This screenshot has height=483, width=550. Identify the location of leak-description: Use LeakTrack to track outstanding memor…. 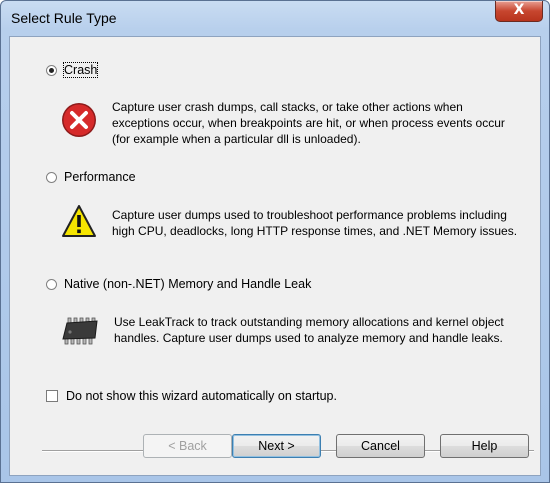
(309, 330).